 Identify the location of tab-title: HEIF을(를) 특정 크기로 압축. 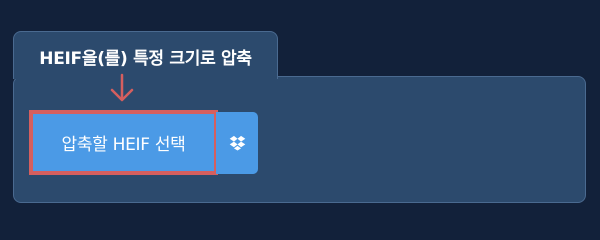
(145, 59).